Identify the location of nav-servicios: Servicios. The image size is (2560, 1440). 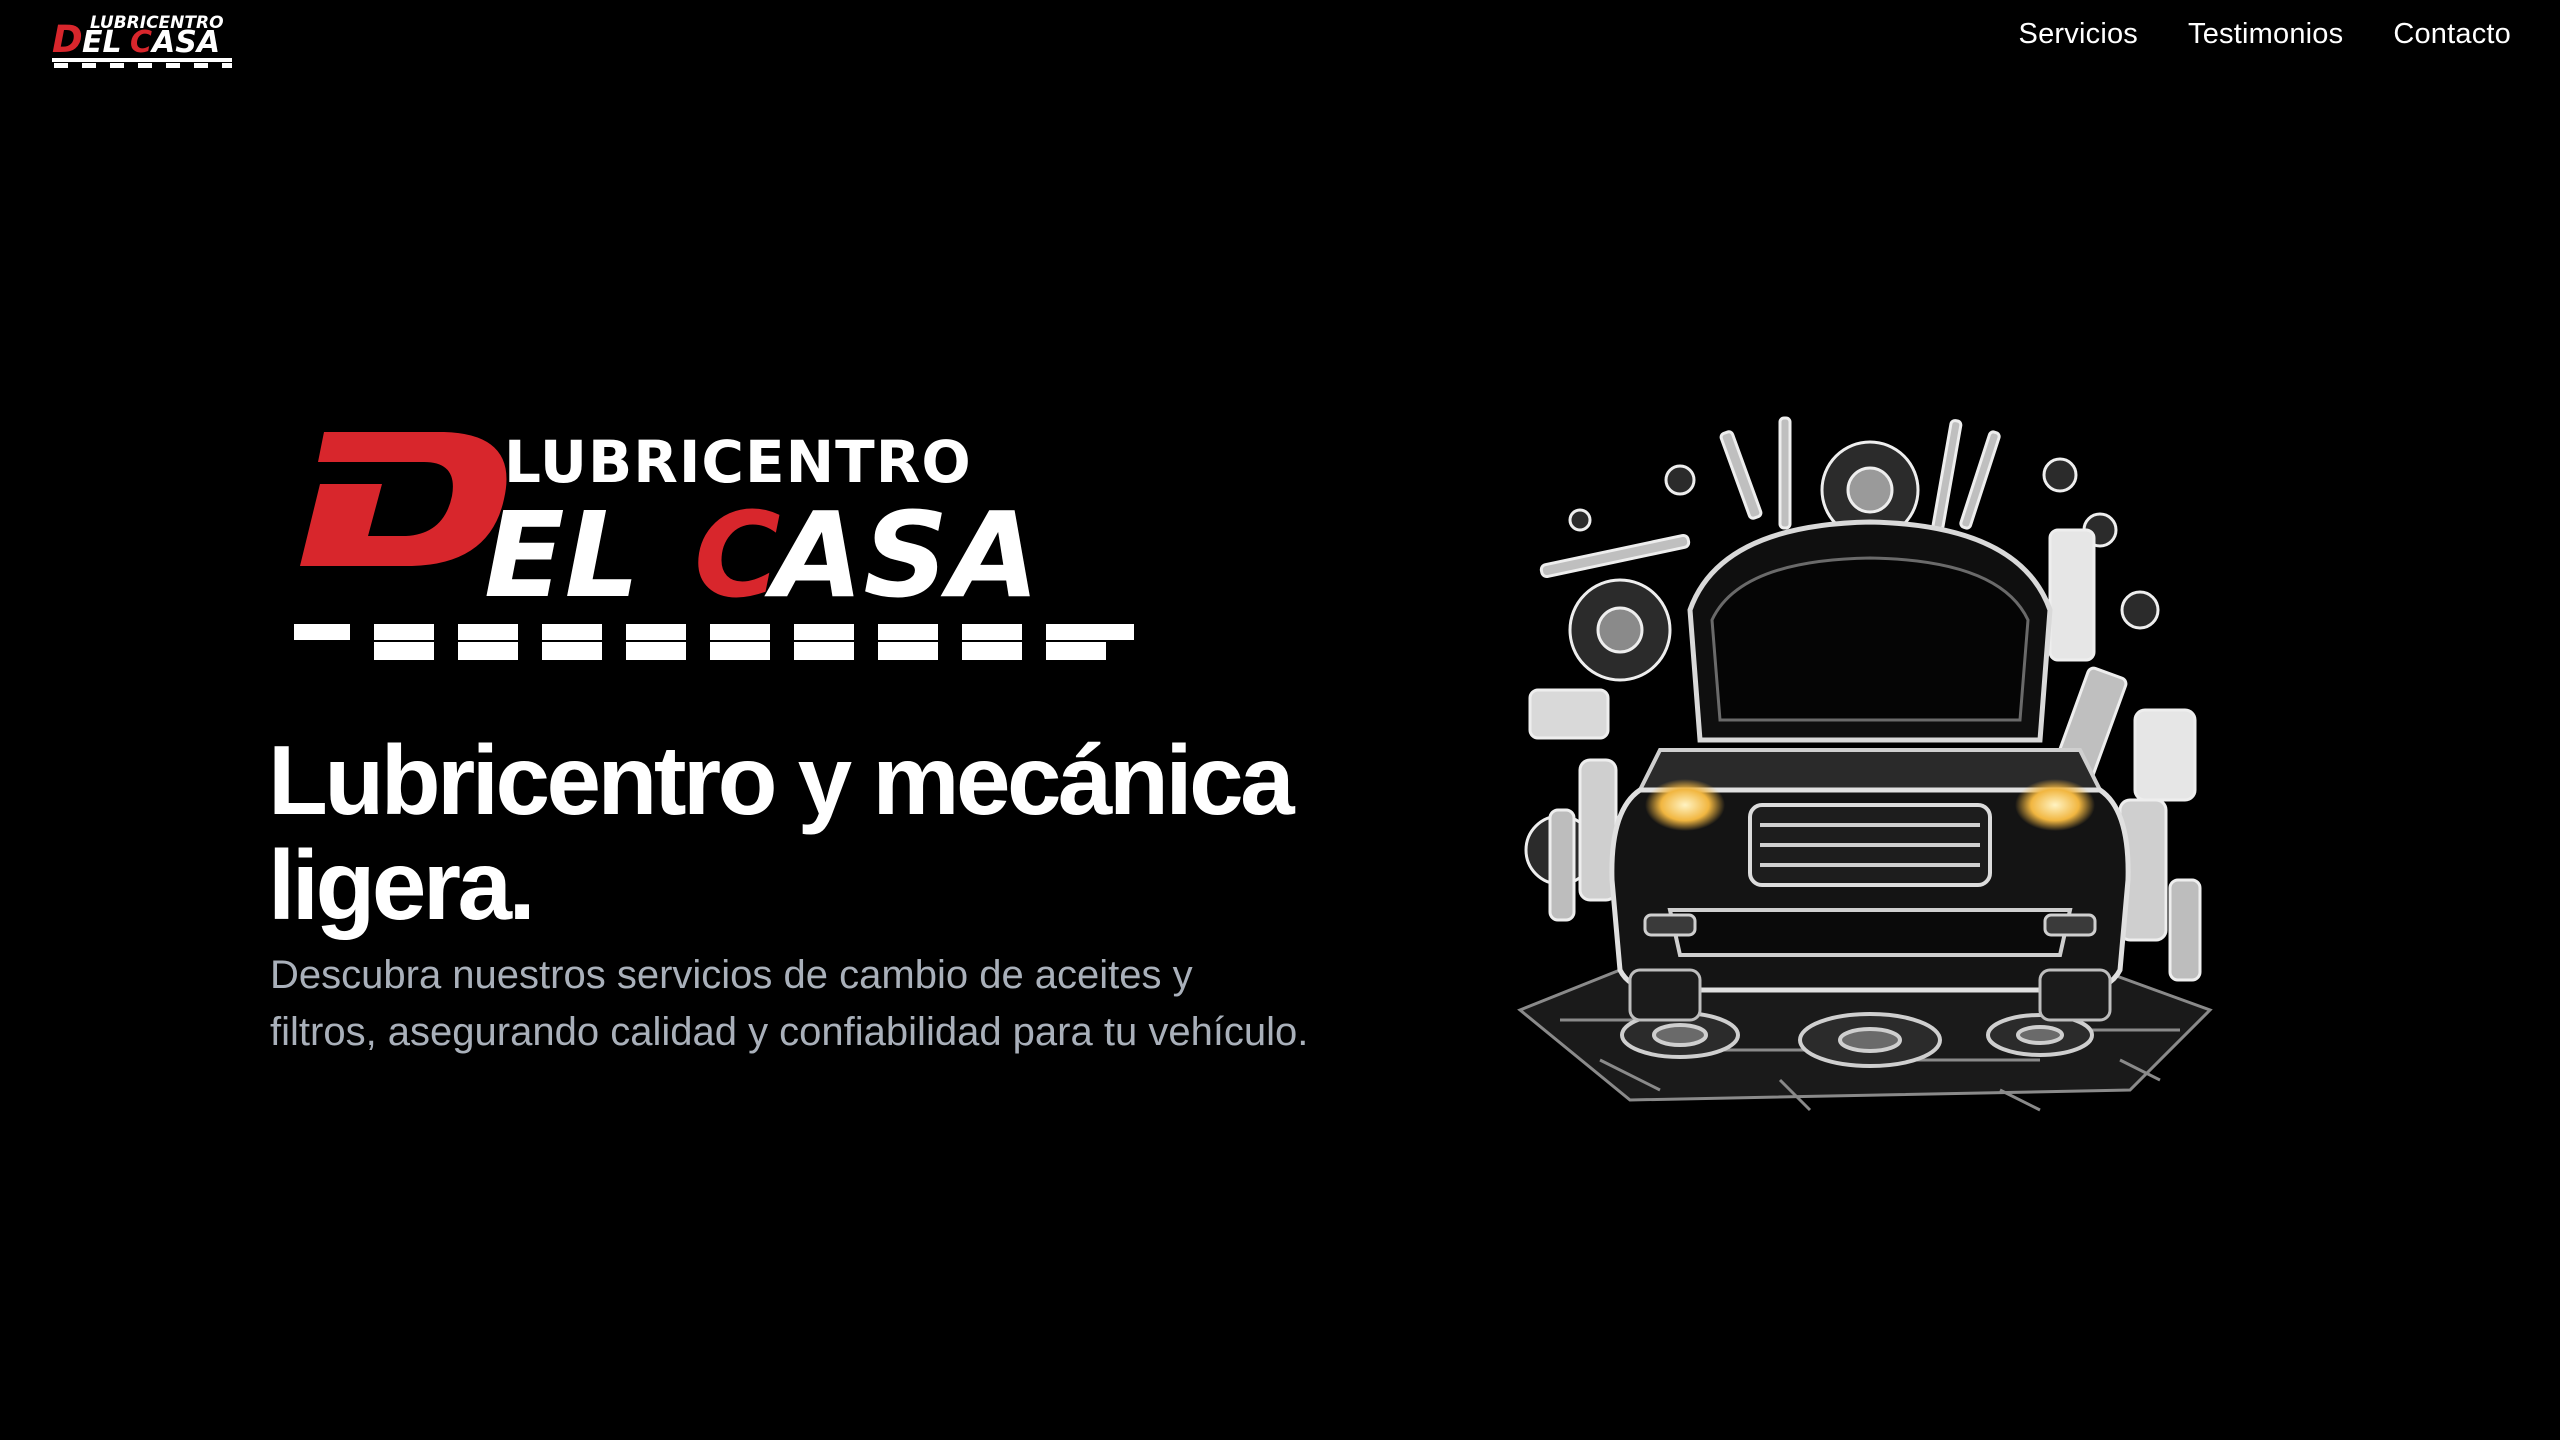
(2078, 34).